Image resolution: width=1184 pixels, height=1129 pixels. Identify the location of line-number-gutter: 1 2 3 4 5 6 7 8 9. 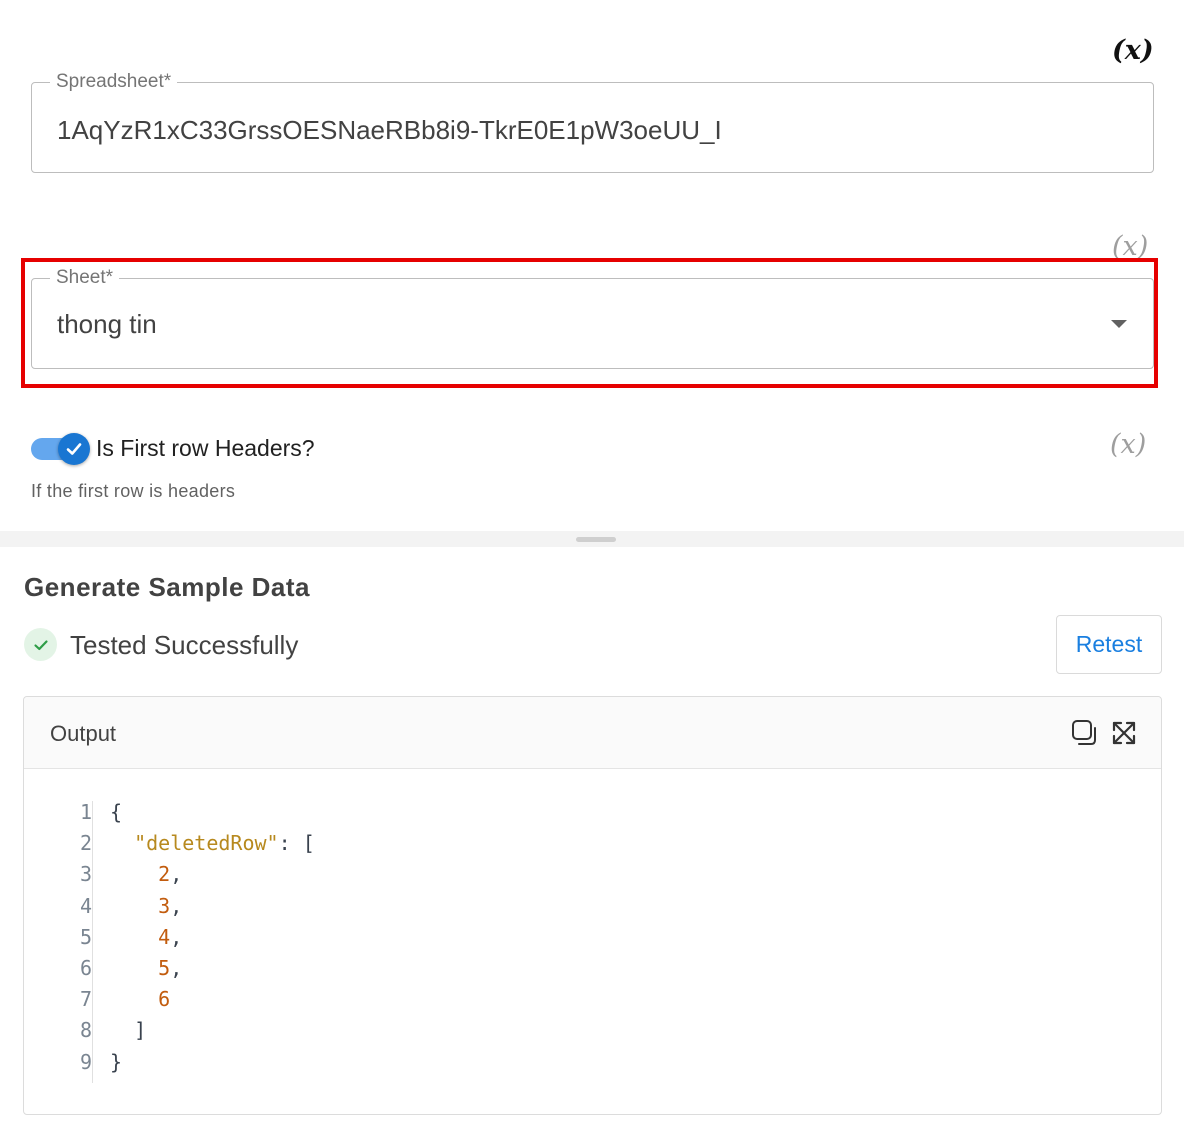
(72, 937).